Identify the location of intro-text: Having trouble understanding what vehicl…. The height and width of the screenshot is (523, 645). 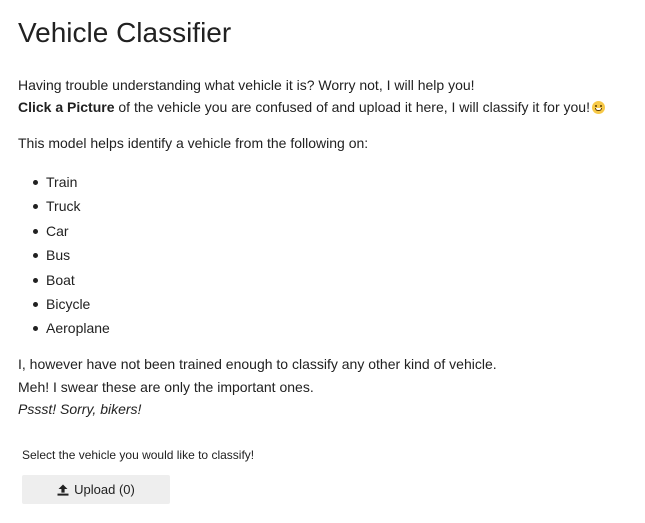
(311, 96).